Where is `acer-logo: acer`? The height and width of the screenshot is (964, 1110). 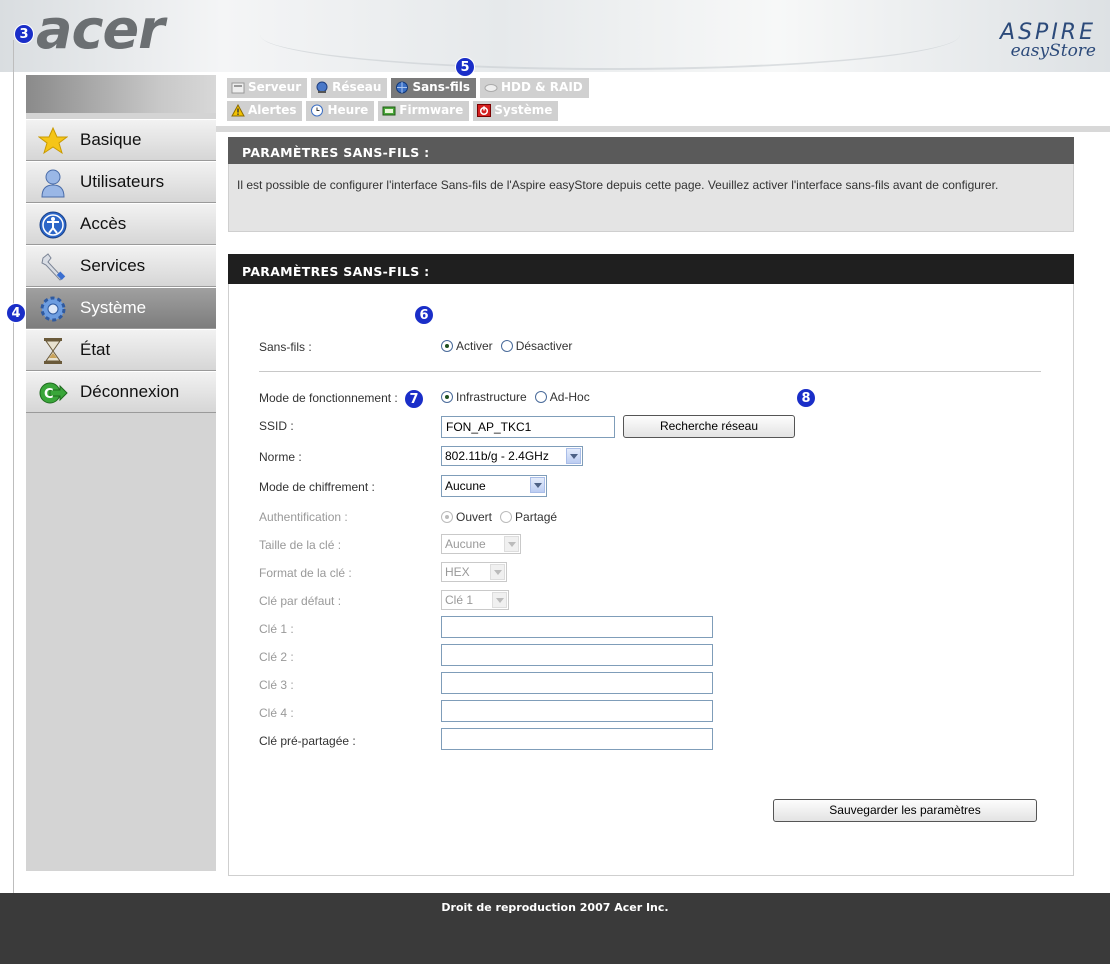
acer-logo: acer is located at coordinates (100, 30).